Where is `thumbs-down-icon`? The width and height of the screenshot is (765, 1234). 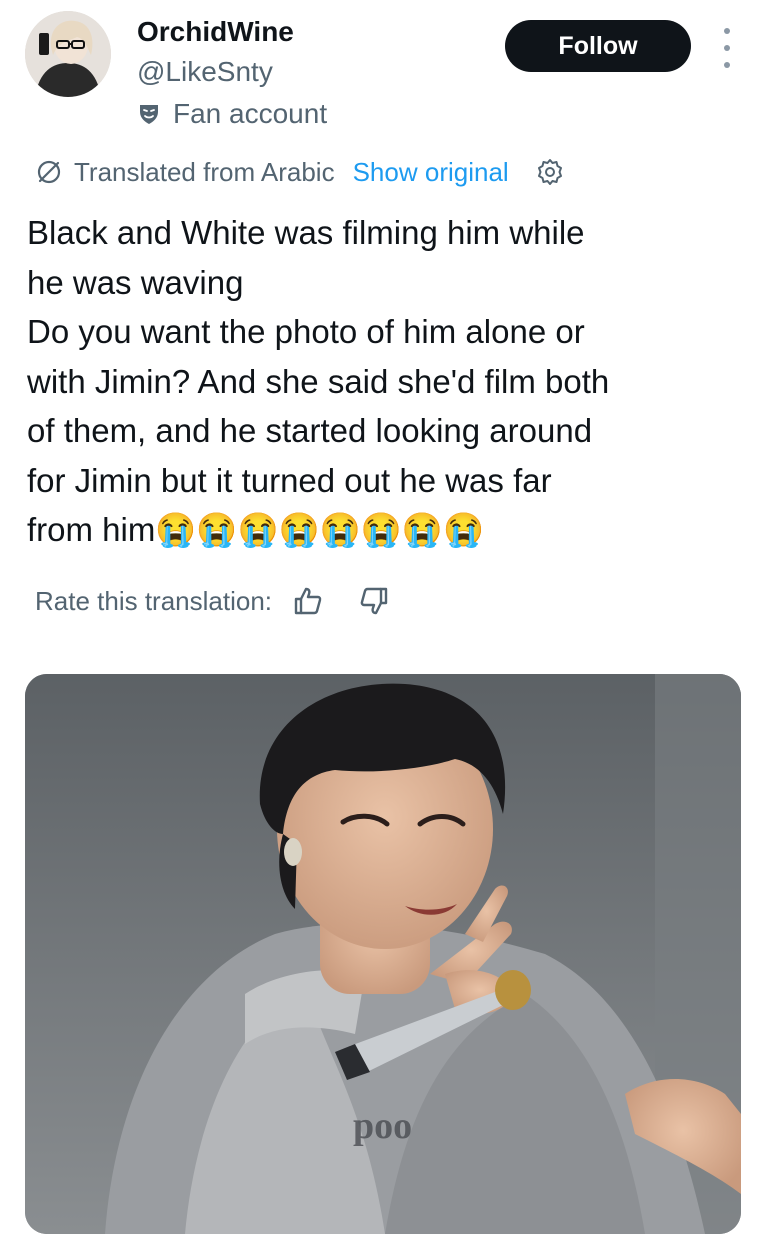
thumbs-down-icon is located at coordinates (374, 601).